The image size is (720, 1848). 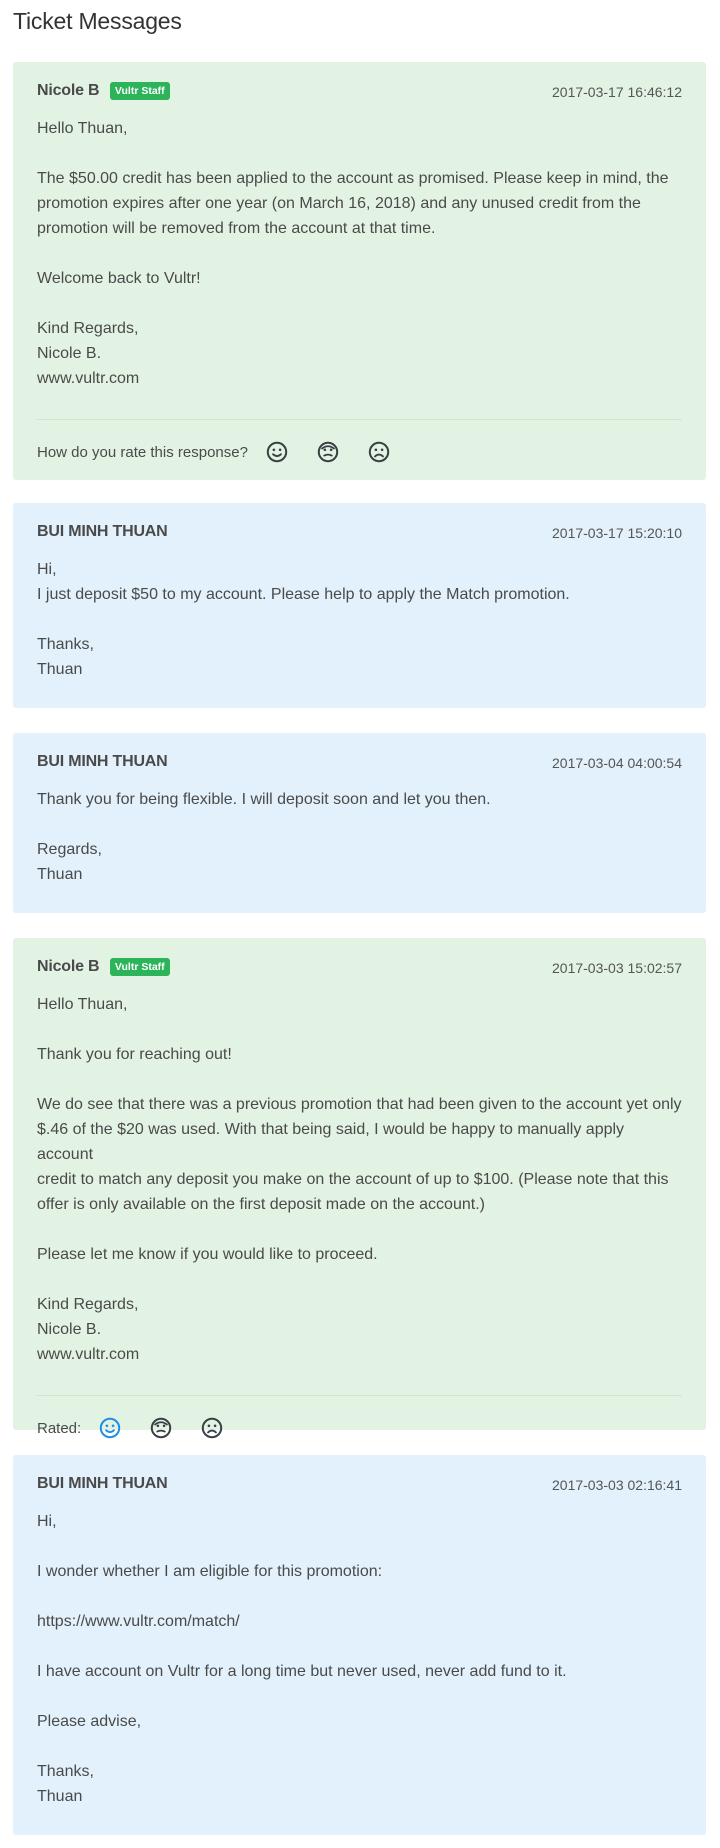 What do you see at coordinates (134, 1054) in the screenshot?
I see `message-line: Thank you for reaching out!` at bounding box center [134, 1054].